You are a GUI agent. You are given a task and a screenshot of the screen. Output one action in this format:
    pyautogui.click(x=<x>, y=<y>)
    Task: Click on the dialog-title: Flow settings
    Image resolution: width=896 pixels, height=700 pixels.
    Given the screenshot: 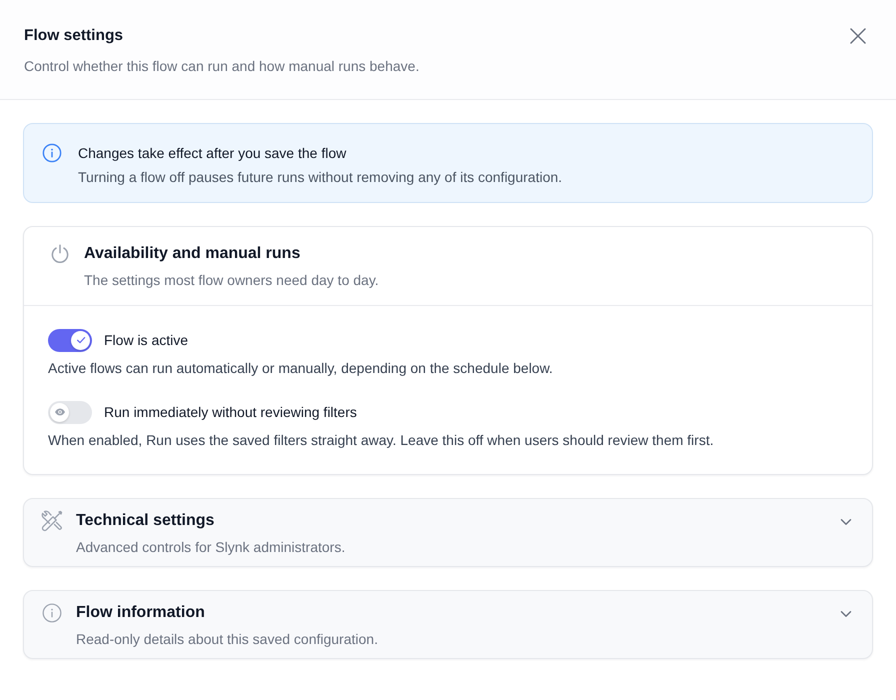 What is the action you would take?
    pyautogui.click(x=74, y=36)
    